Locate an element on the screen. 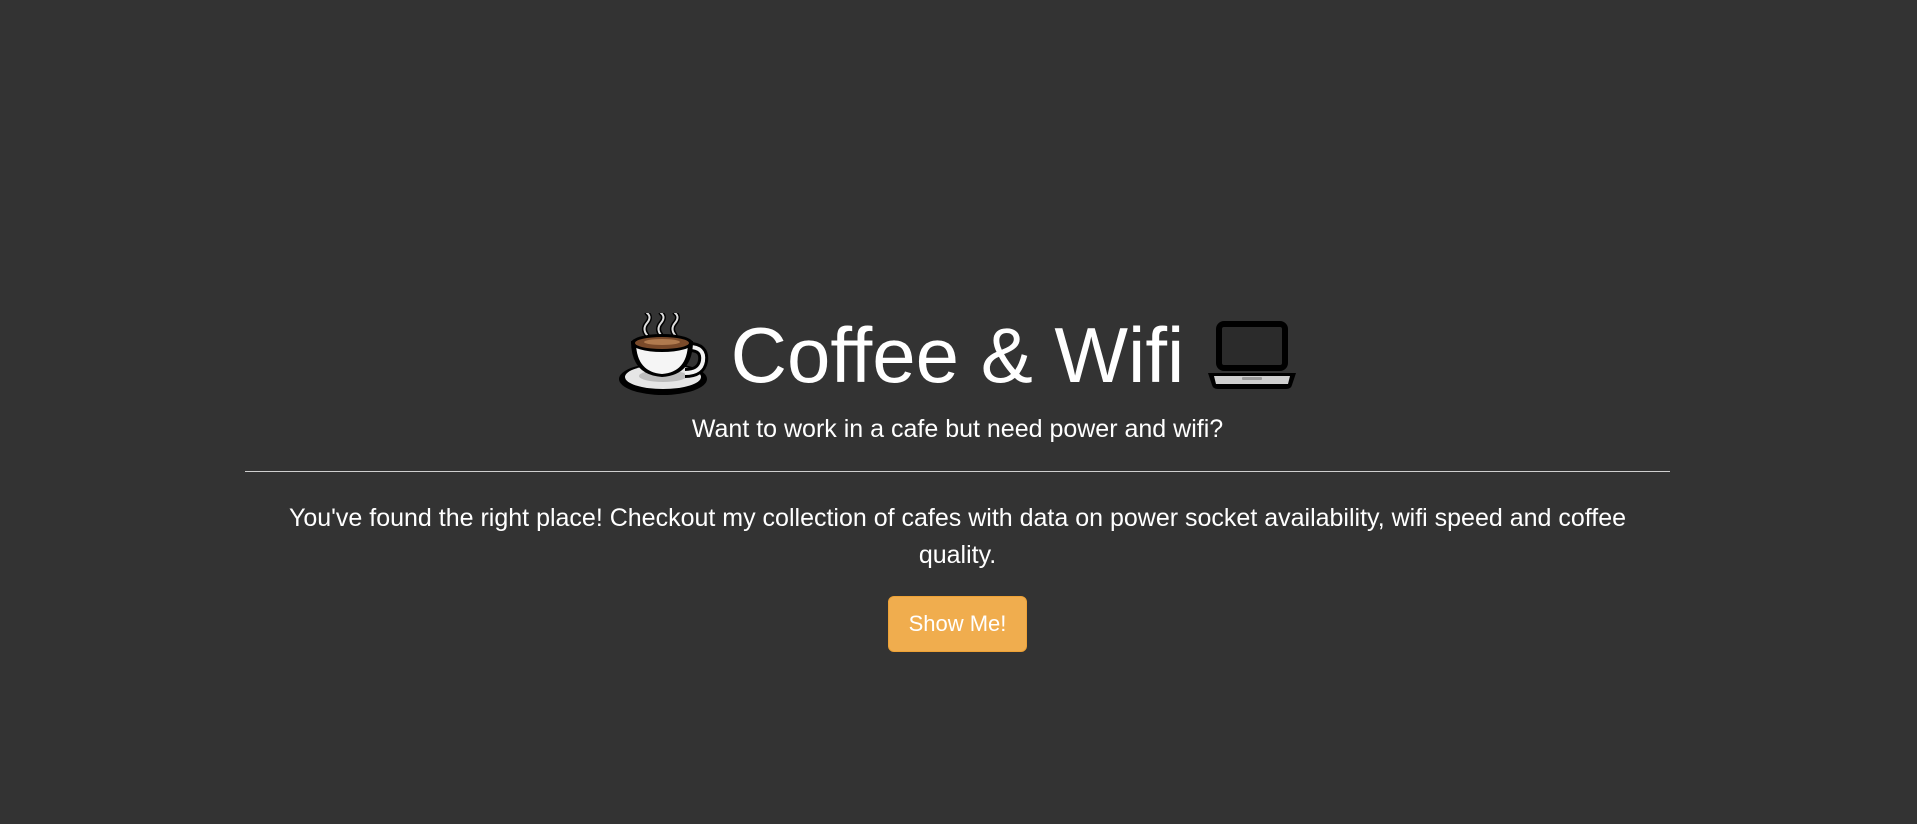  laptop-icon is located at coordinates (1252, 355).